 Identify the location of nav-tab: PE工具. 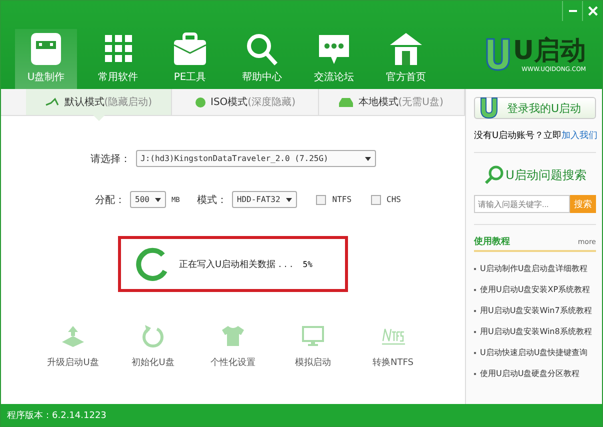
(190, 59).